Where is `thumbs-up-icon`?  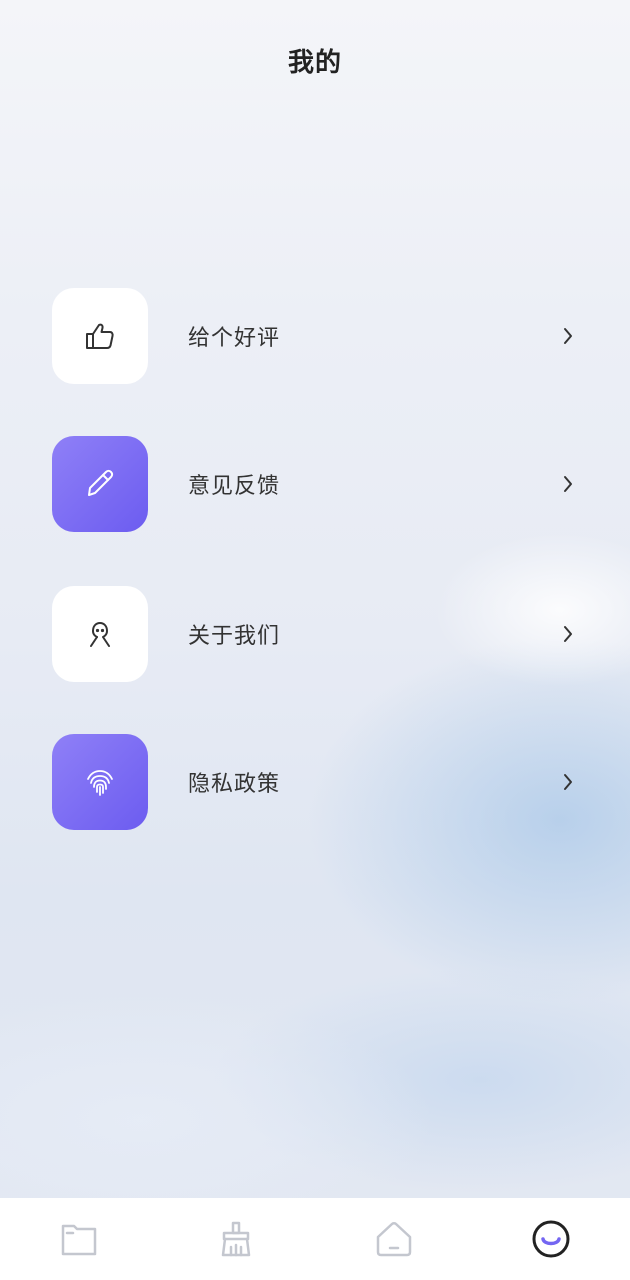
thumbs-up-icon is located at coordinates (100, 336).